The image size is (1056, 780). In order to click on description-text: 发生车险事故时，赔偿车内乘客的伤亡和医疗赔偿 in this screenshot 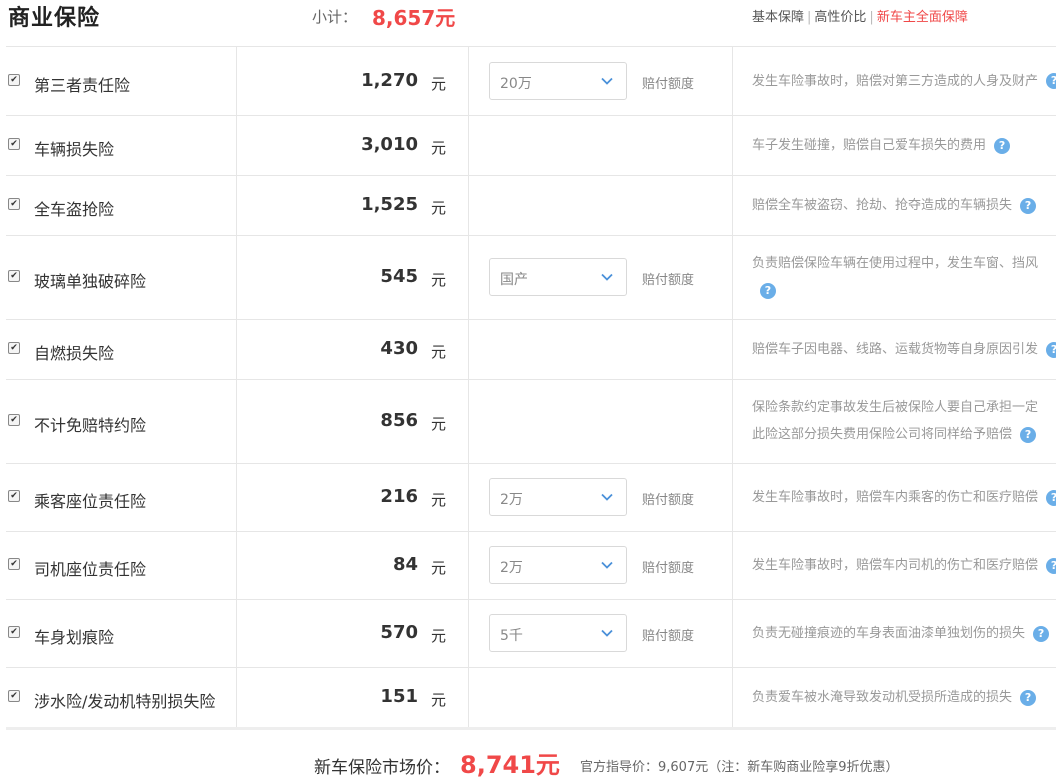, I will do `click(895, 497)`.